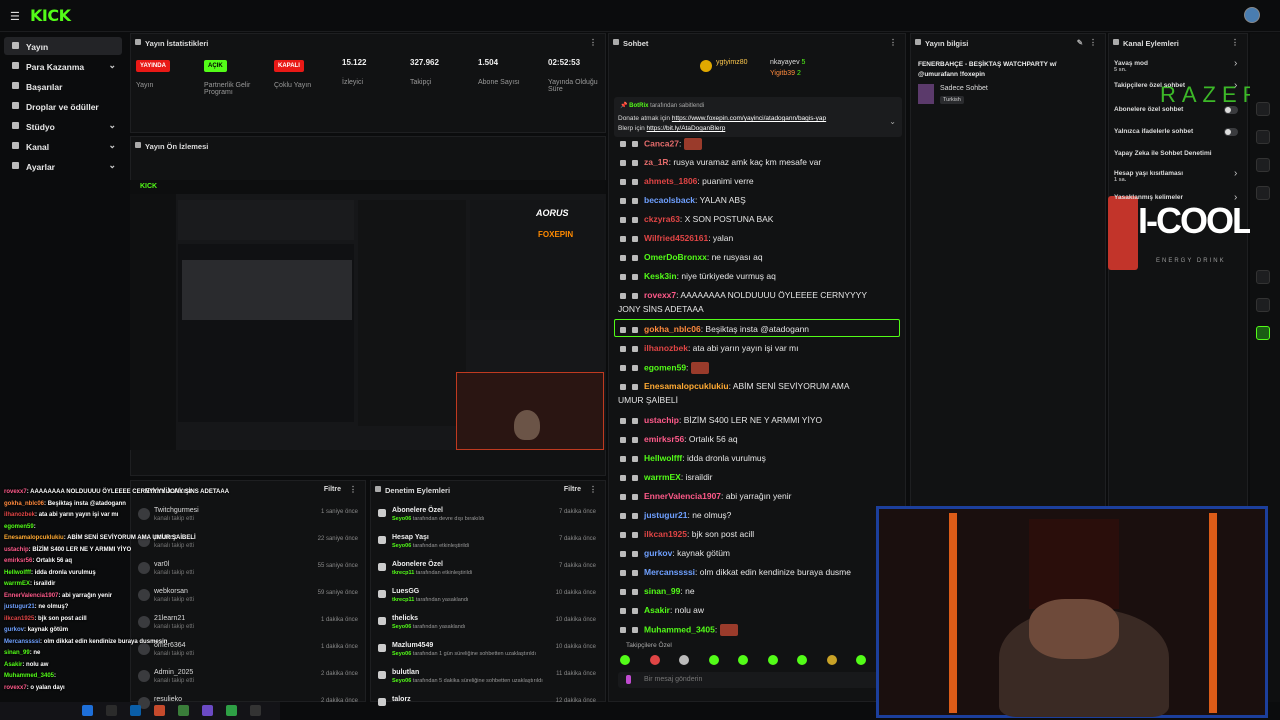 The width and height of the screenshot is (1280, 720). What do you see at coordinates (670, 181) in the screenshot?
I see `chat-username: ahmets_1806` at bounding box center [670, 181].